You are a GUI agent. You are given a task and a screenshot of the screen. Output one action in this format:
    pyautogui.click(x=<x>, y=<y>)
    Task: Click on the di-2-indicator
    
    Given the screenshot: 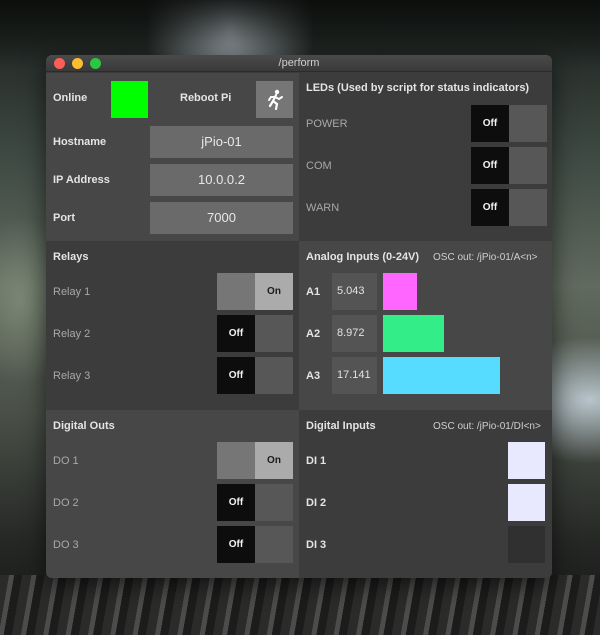 What is the action you would take?
    pyautogui.click(x=526, y=502)
    